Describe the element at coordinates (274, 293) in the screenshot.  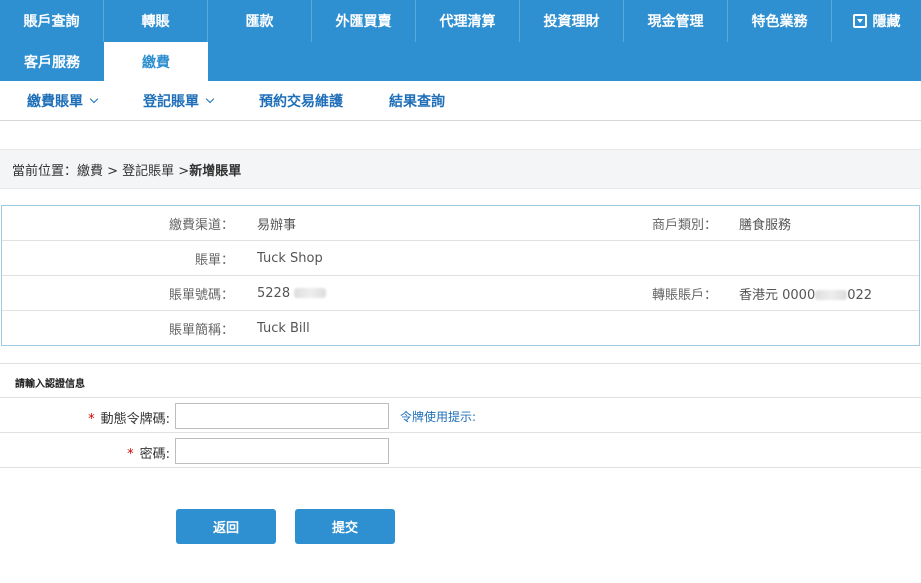
I see `bill-number-text: 5228` at that location.